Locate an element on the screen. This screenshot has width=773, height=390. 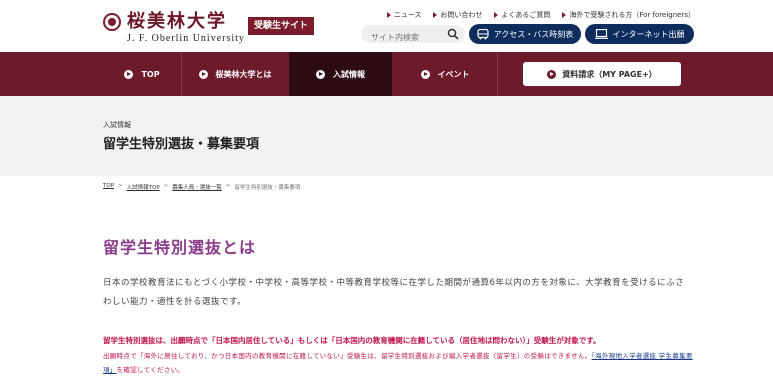
request-materials-button: 資料請求（MY PAGE+） is located at coordinates (602, 74).